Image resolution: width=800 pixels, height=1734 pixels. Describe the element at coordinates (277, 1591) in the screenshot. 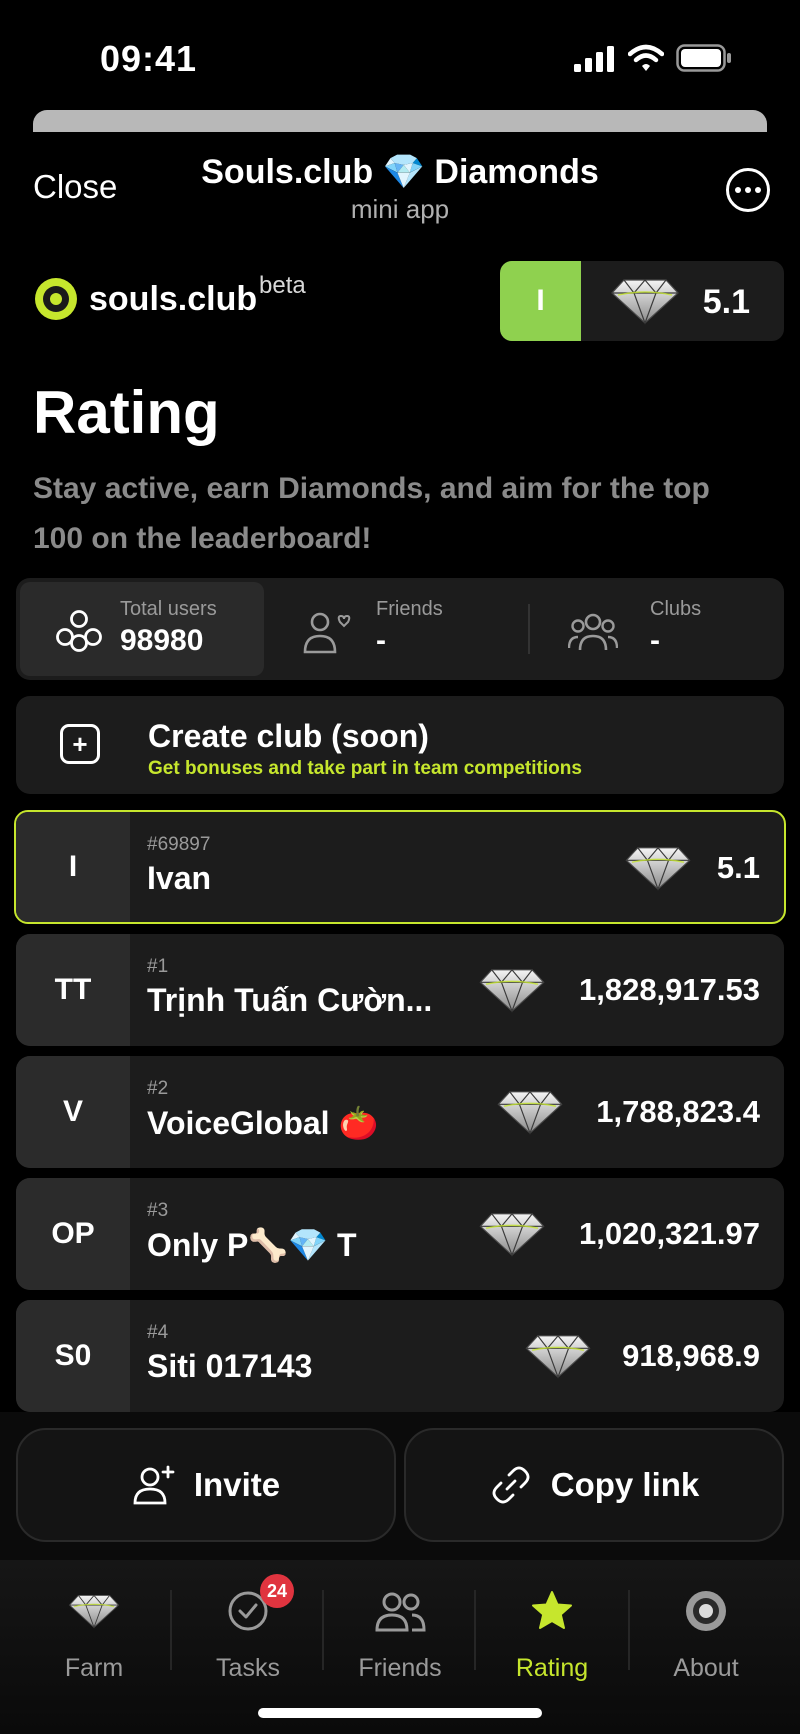

I see `tasks-badge: 24` at that location.